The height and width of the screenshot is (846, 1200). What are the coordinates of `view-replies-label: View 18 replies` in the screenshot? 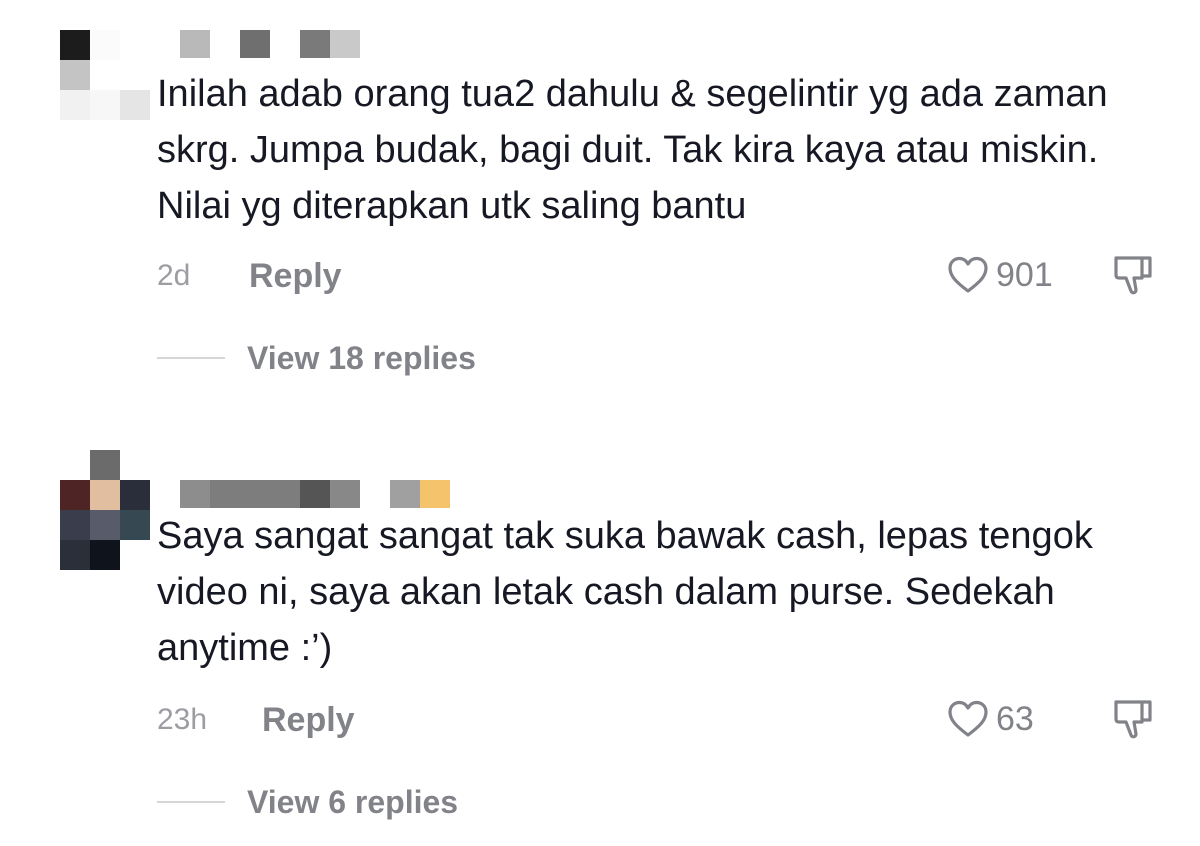 It's located at (361, 357).